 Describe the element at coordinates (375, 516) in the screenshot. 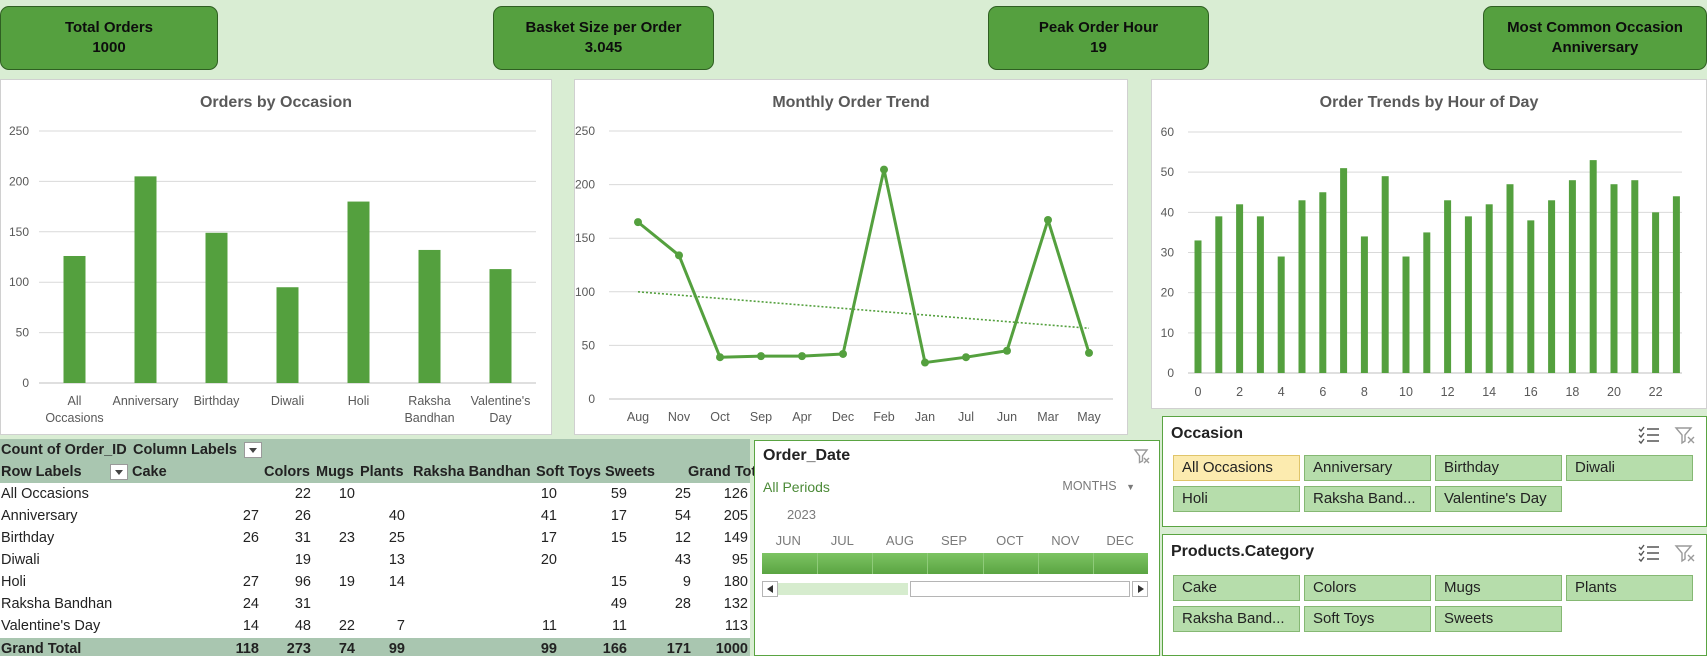

I see `pivot-row: Anniversary 27 26 40 41 17 54 205` at that location.